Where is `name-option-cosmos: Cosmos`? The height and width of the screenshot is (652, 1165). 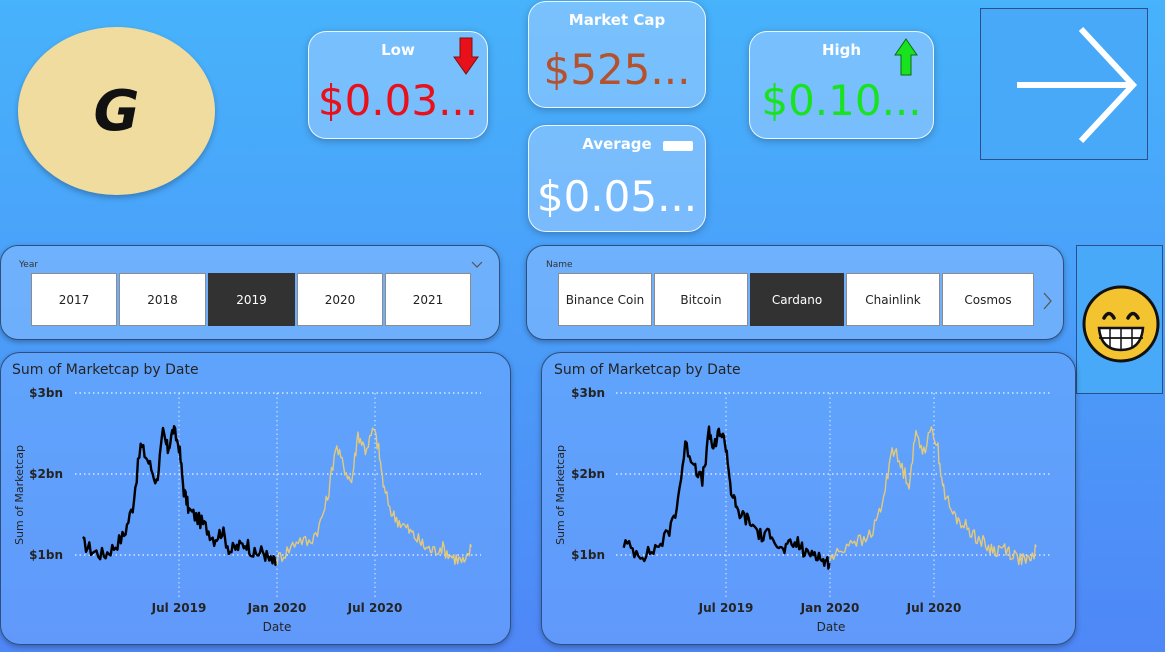 name-option-cosmos: Cosmos is located at coordinates (988, 299).